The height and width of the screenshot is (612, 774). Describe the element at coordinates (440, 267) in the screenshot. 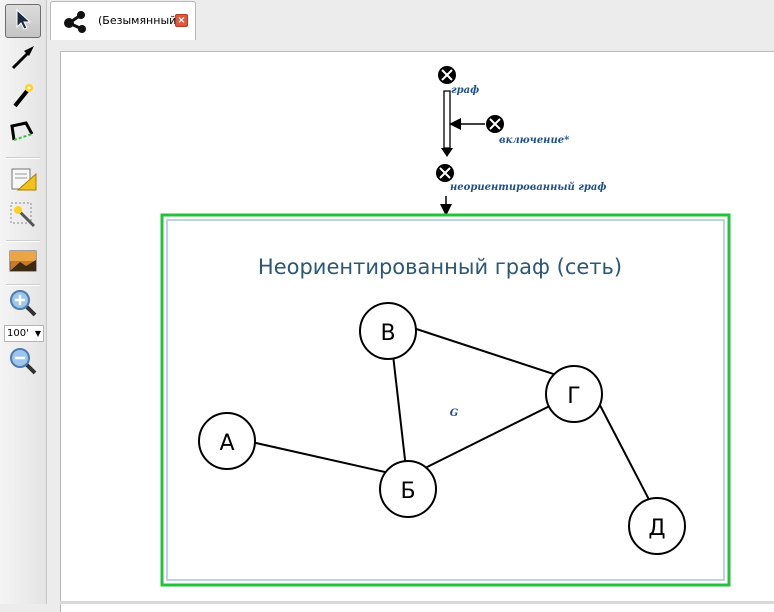

I see `frame-title: Неориентированный граф (сеть)` at that location.